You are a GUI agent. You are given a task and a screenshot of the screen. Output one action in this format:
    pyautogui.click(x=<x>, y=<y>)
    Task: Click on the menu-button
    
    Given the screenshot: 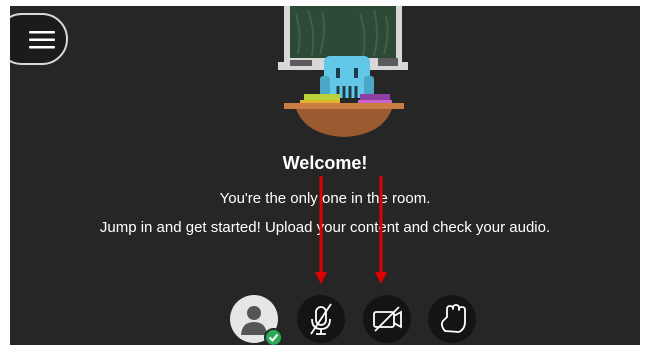 What is the action you would take?
    pyautogui.click(x=39, y=39)
    